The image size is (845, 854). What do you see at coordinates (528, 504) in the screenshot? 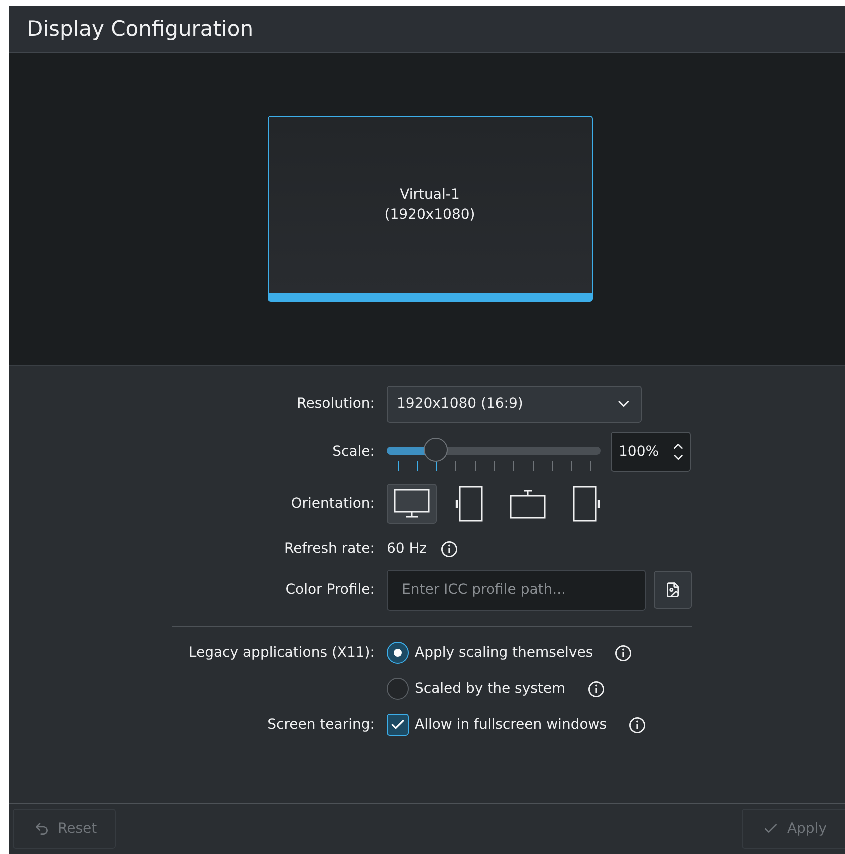
I see `monitor-inverted-icon` at bounding box center [528, 504].